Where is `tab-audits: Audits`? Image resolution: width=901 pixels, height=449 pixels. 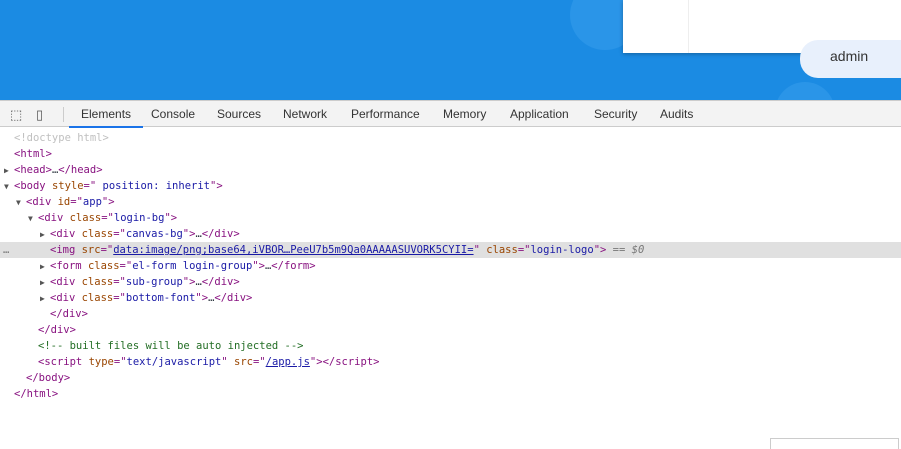
tab-audits: Audits is located at coordinates (676, 114).